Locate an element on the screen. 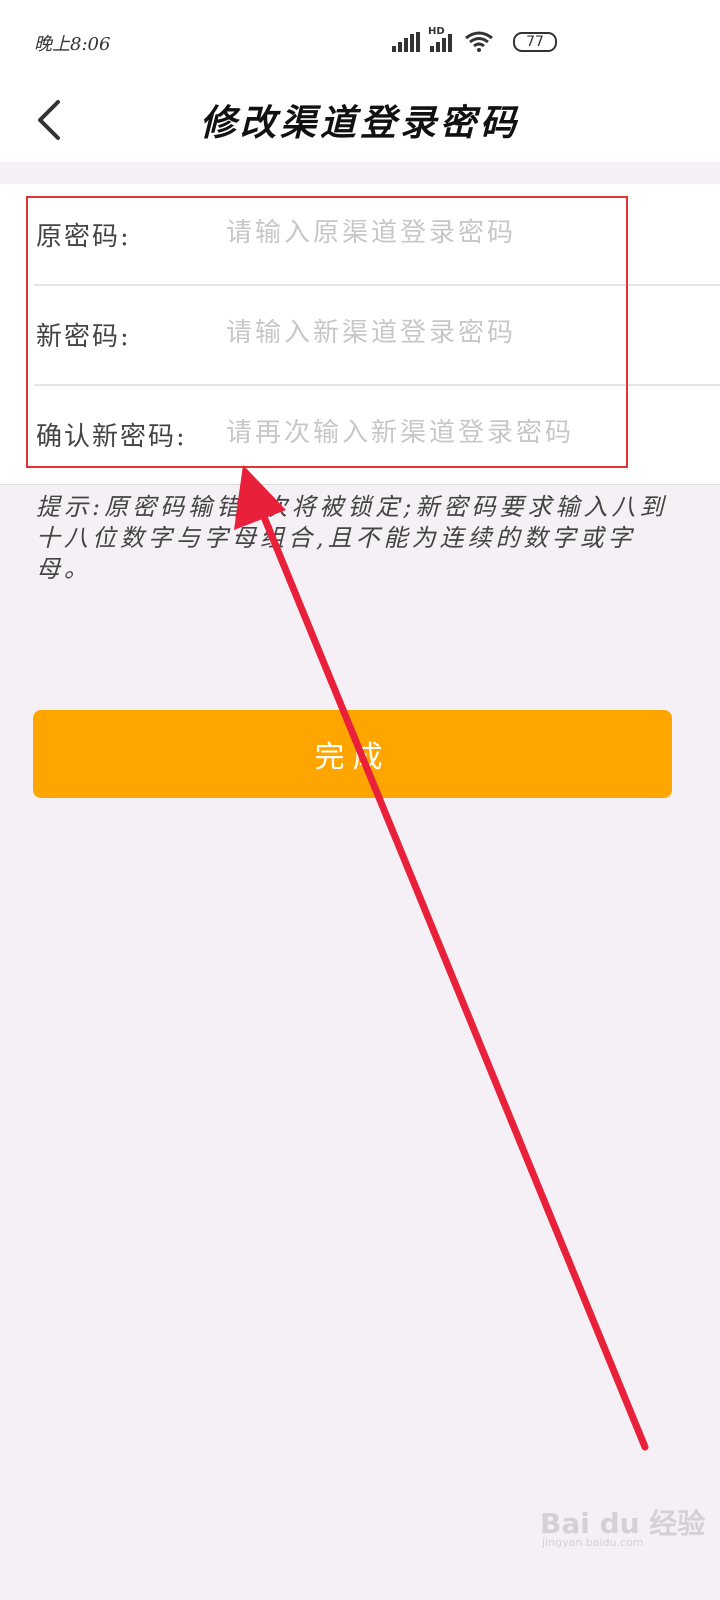 The image size is (720, 1600). old-password-input is located at coordinates (456, 233).